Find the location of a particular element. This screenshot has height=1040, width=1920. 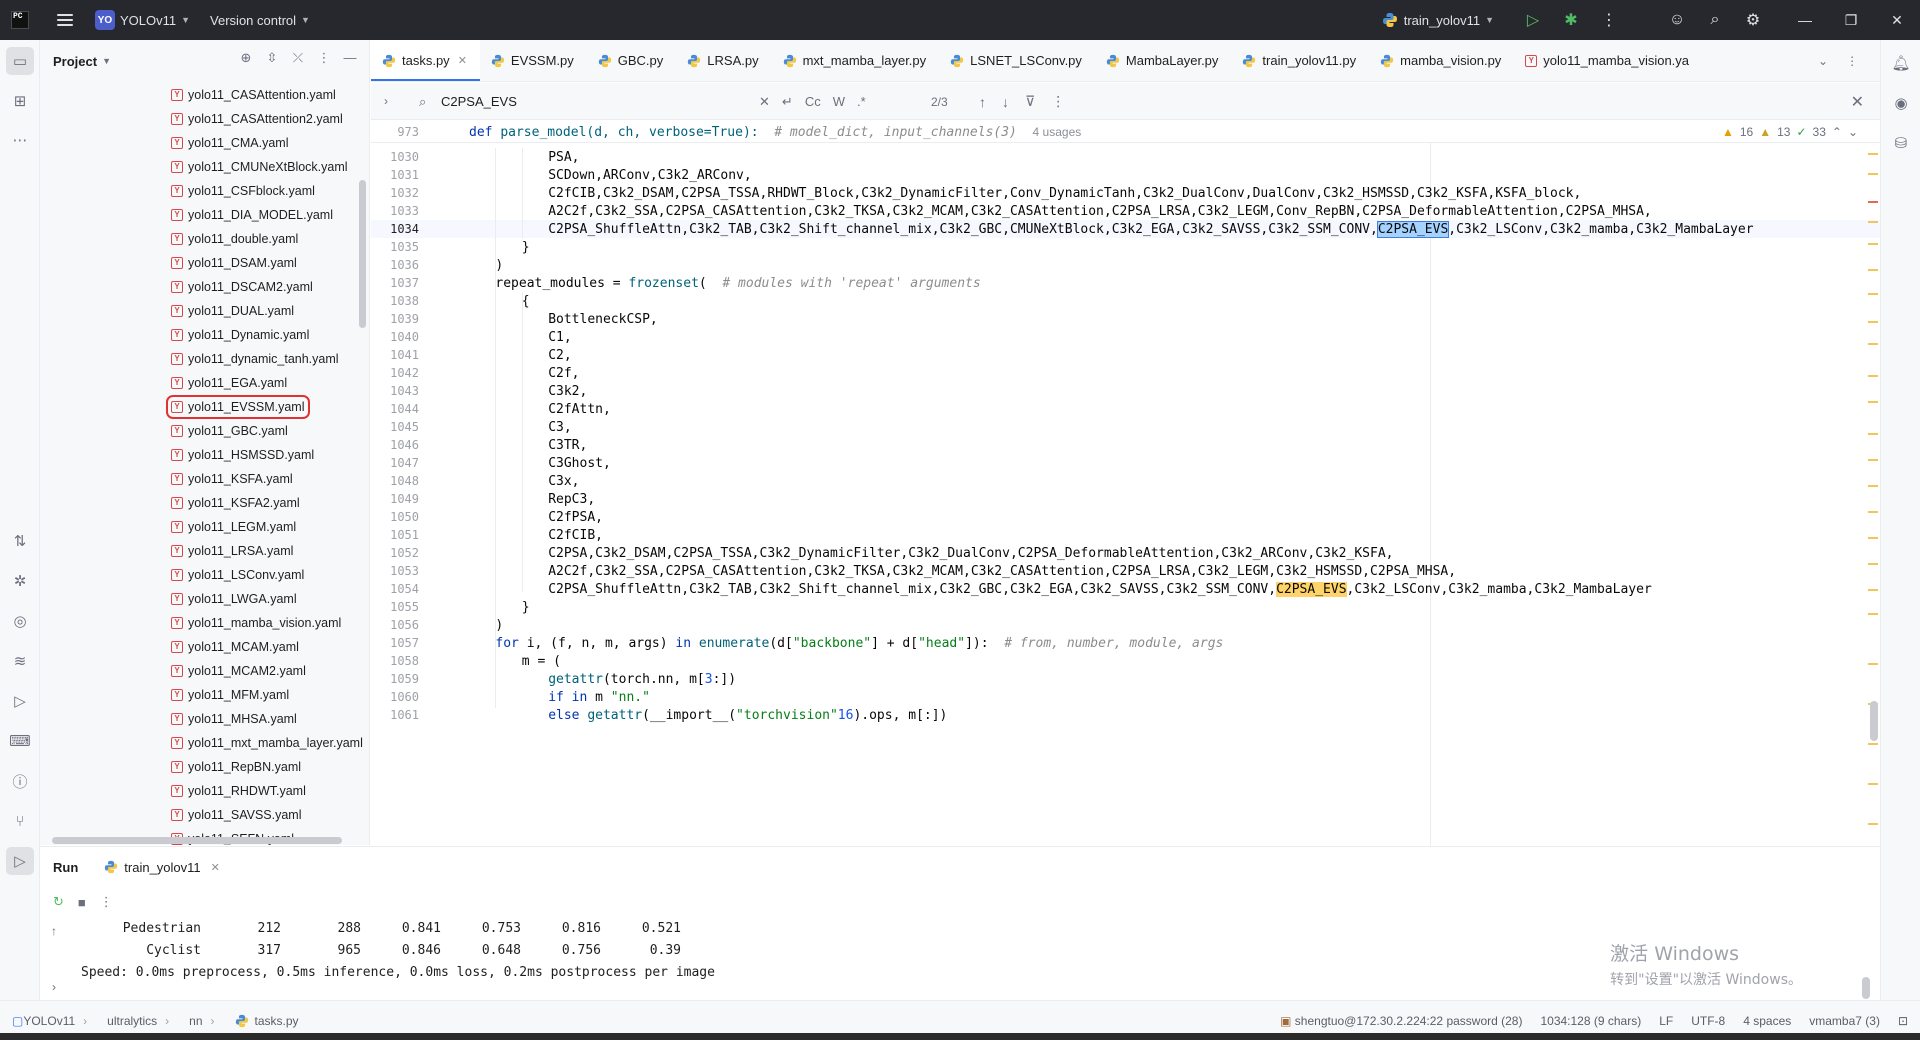

file-tree-item: Yyolo11_MCAM2.yaml is located at coordinates (204, 671).